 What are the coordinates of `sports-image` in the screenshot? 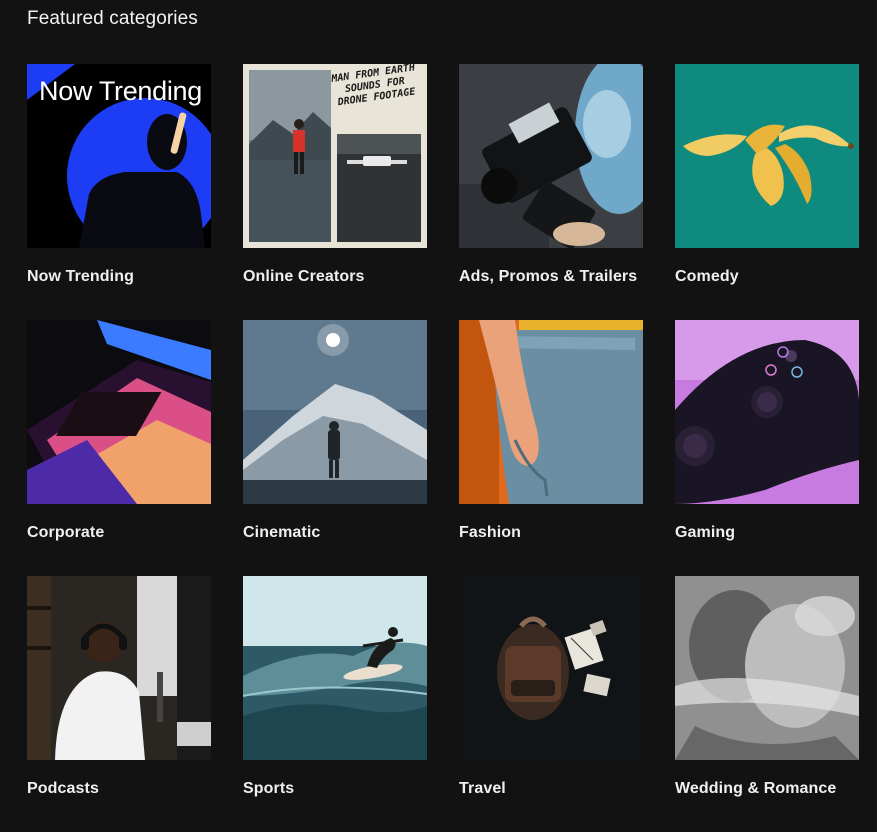 It's located at (335, 668).